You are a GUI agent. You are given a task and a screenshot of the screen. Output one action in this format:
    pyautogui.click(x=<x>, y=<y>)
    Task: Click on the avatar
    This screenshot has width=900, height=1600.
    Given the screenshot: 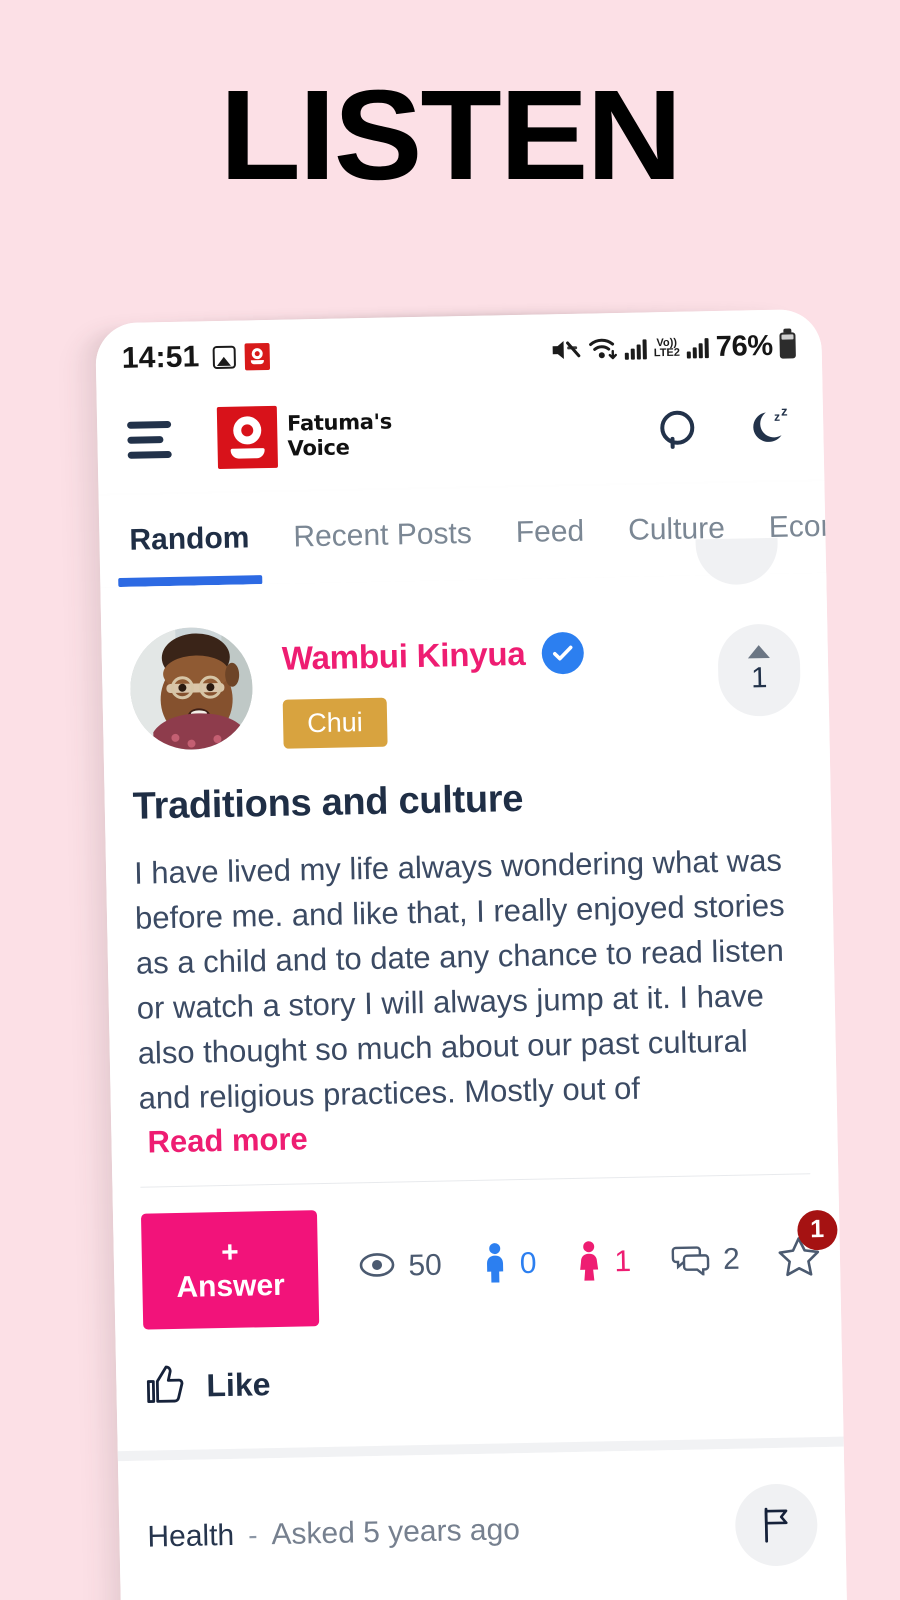 What is the action you would take?
    pyautogui.click(x=191, y=688)
    